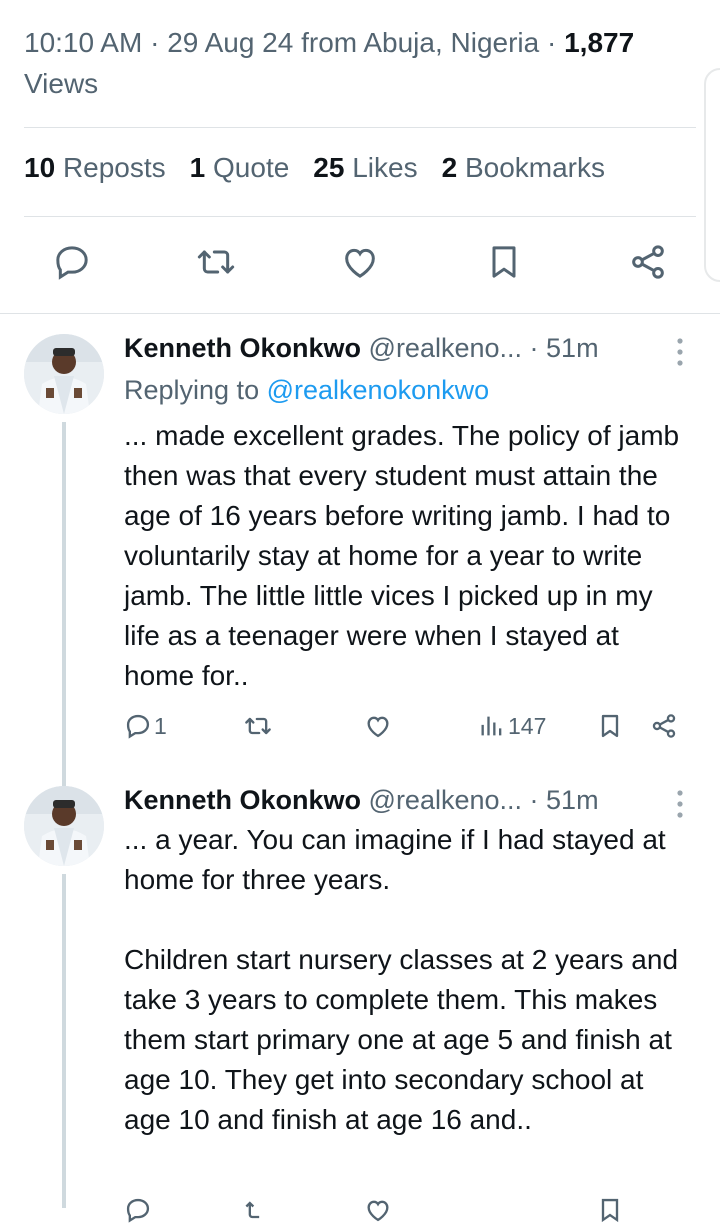  What do you see at coordinates (240, 168) in the screenshot?
I see `quotes-stat: 1 Quote` at bounding box center [240, 168].